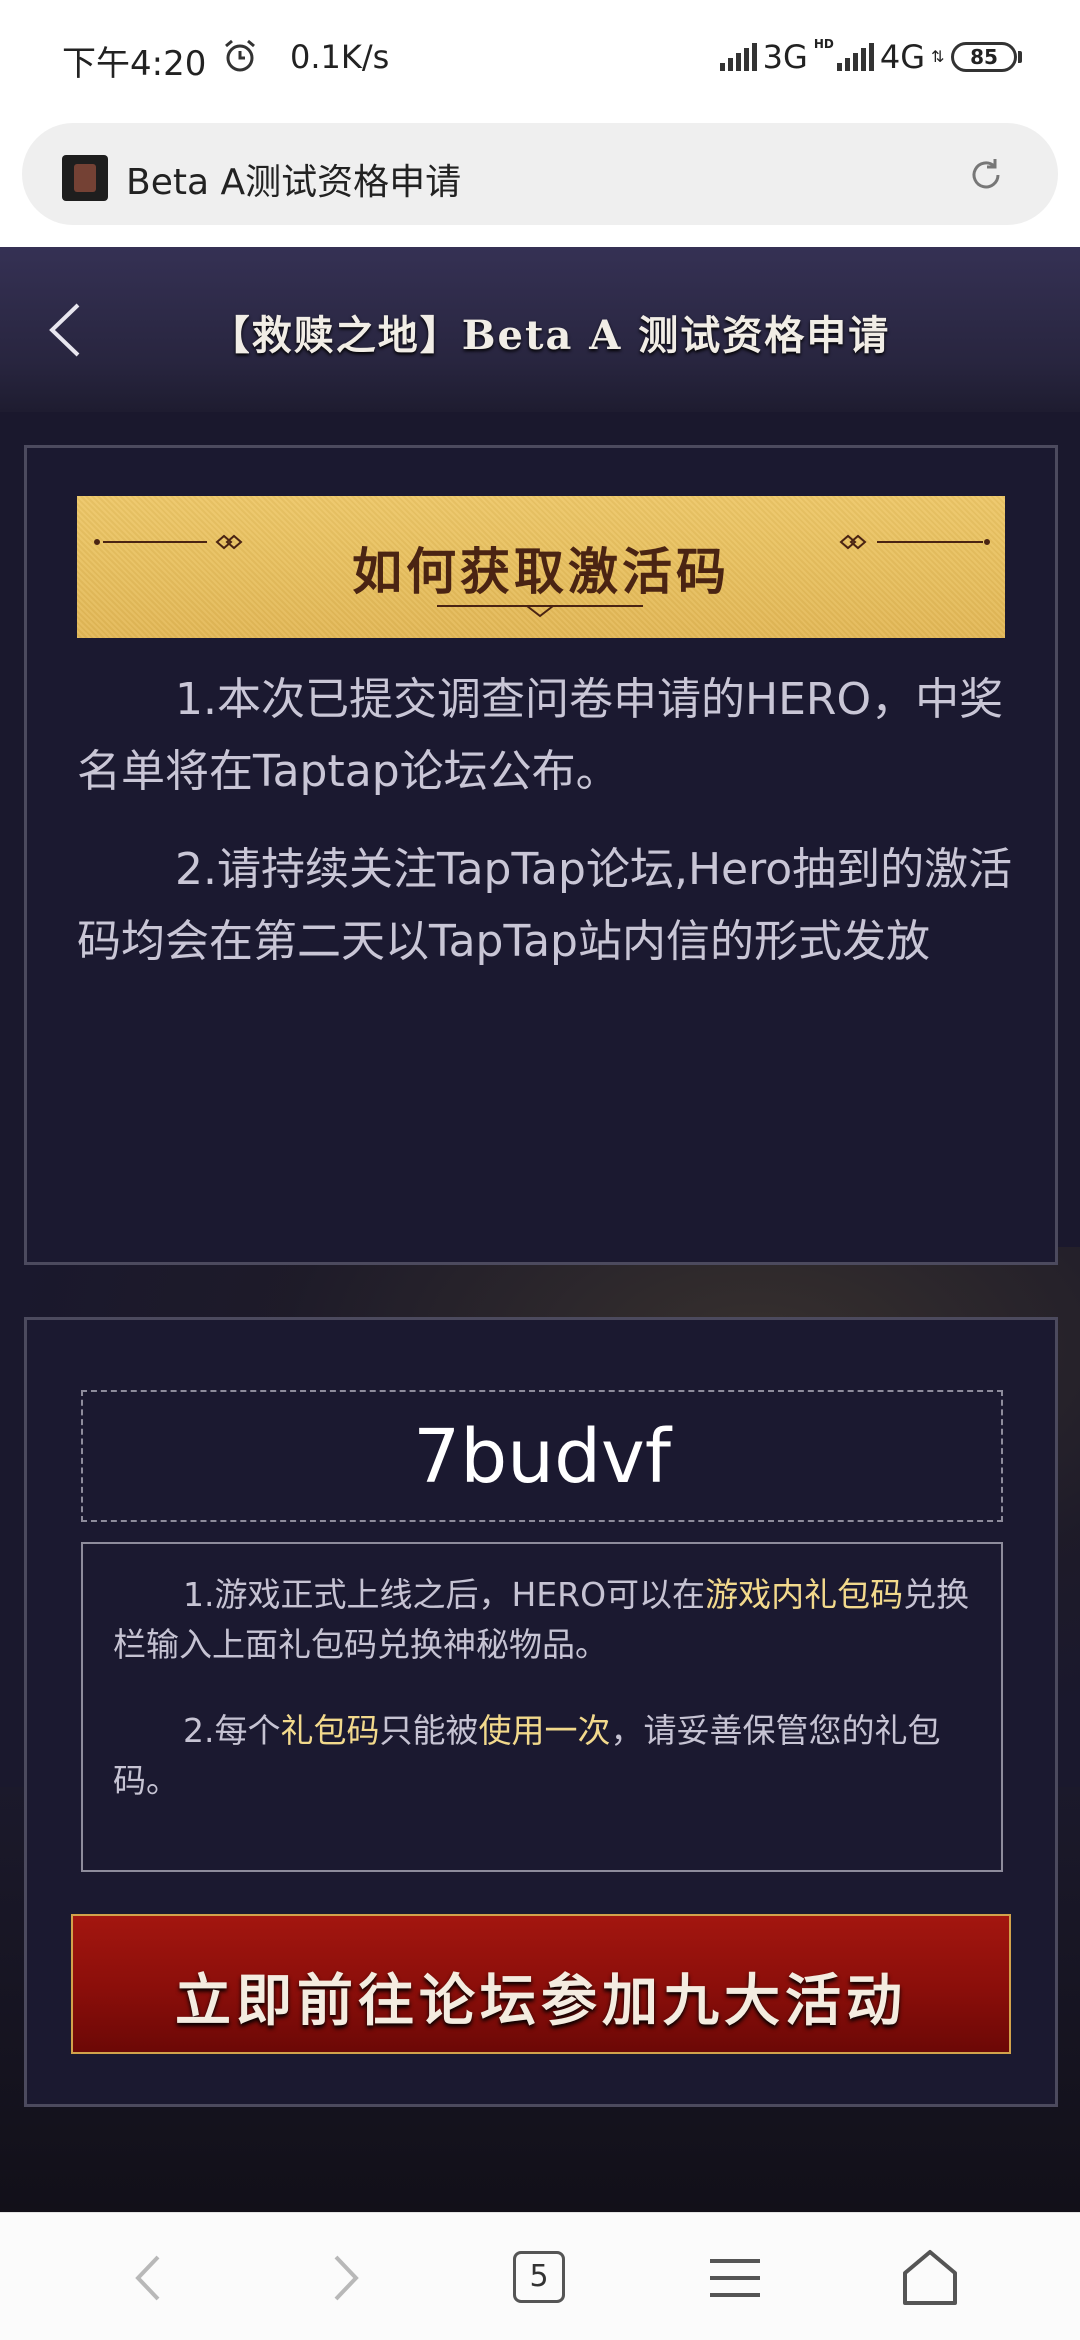  Describe the element at coordinates (540, 174) in the screenshot. I see `address-bar: Beta A测试资格申请` at that location.